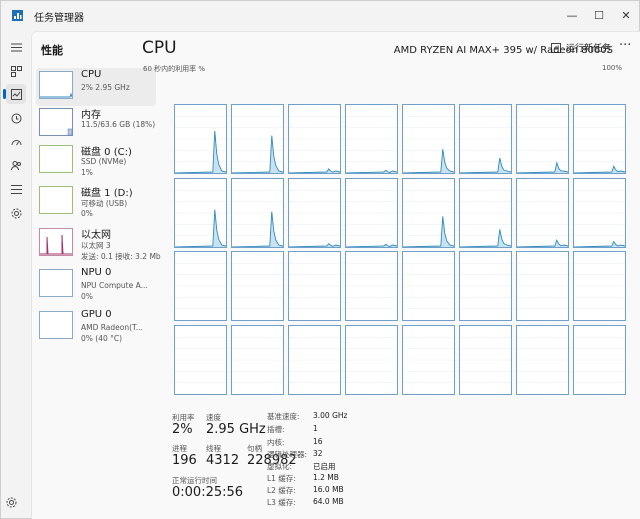 This screenshot has width=640, height=519. What do you see at coordinates (56, 159) in the screenshot?
I see `disk-0-thumbnail` at bounding box center [56, 159].